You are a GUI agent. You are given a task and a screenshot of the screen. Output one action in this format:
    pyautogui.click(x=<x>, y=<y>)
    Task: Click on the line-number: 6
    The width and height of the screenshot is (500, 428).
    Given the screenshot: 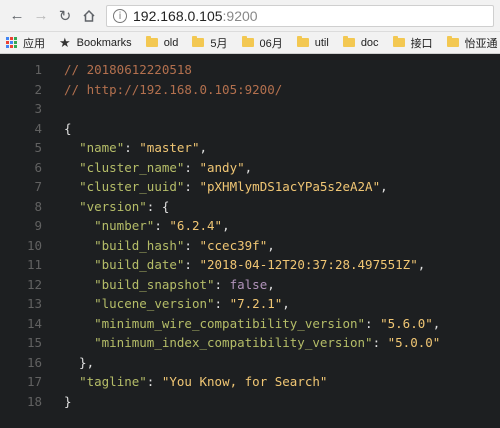 What is the action you would take?
    pyautogui.click(x=38, y=167)
    